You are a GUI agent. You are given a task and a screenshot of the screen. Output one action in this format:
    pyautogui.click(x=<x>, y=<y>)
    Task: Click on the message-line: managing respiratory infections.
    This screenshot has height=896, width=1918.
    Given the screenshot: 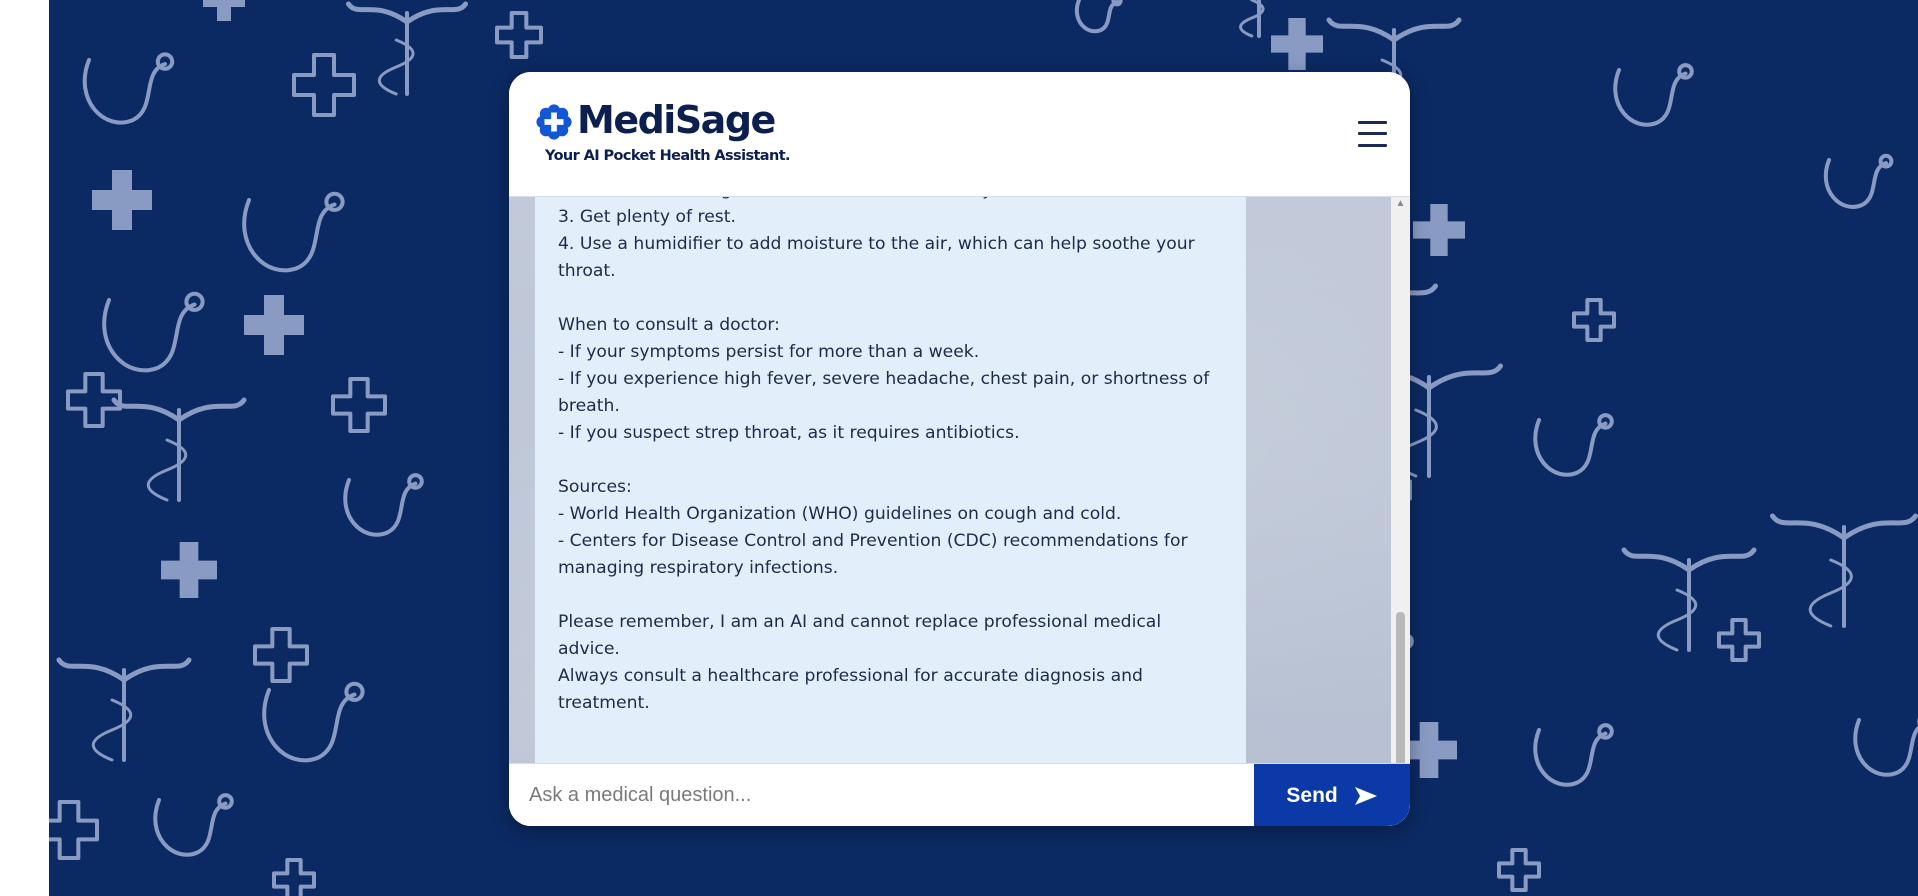 What is the action you would take?
    pyautogui.click(x=698, y=568)
    